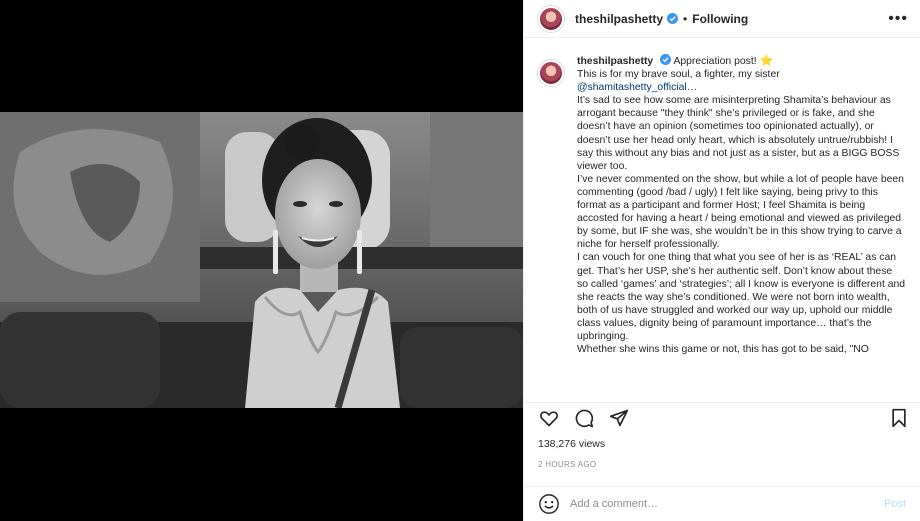 The image size is (920, 521). What do you see at coordinates (549, 418) in the screenshot?
I see `heart-icon` at bounding box center [549, 418].